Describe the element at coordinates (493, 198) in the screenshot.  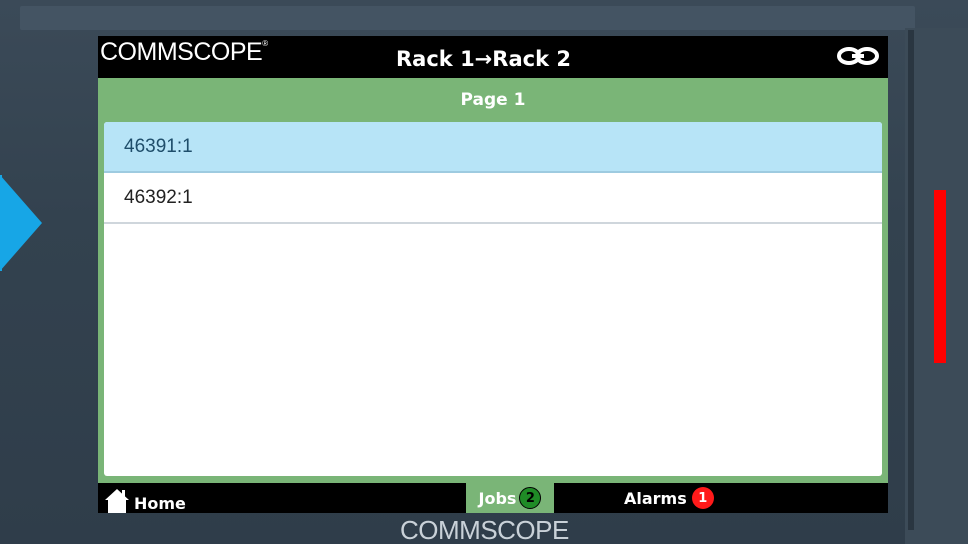
I see `list-item: 46392:1` at that location.